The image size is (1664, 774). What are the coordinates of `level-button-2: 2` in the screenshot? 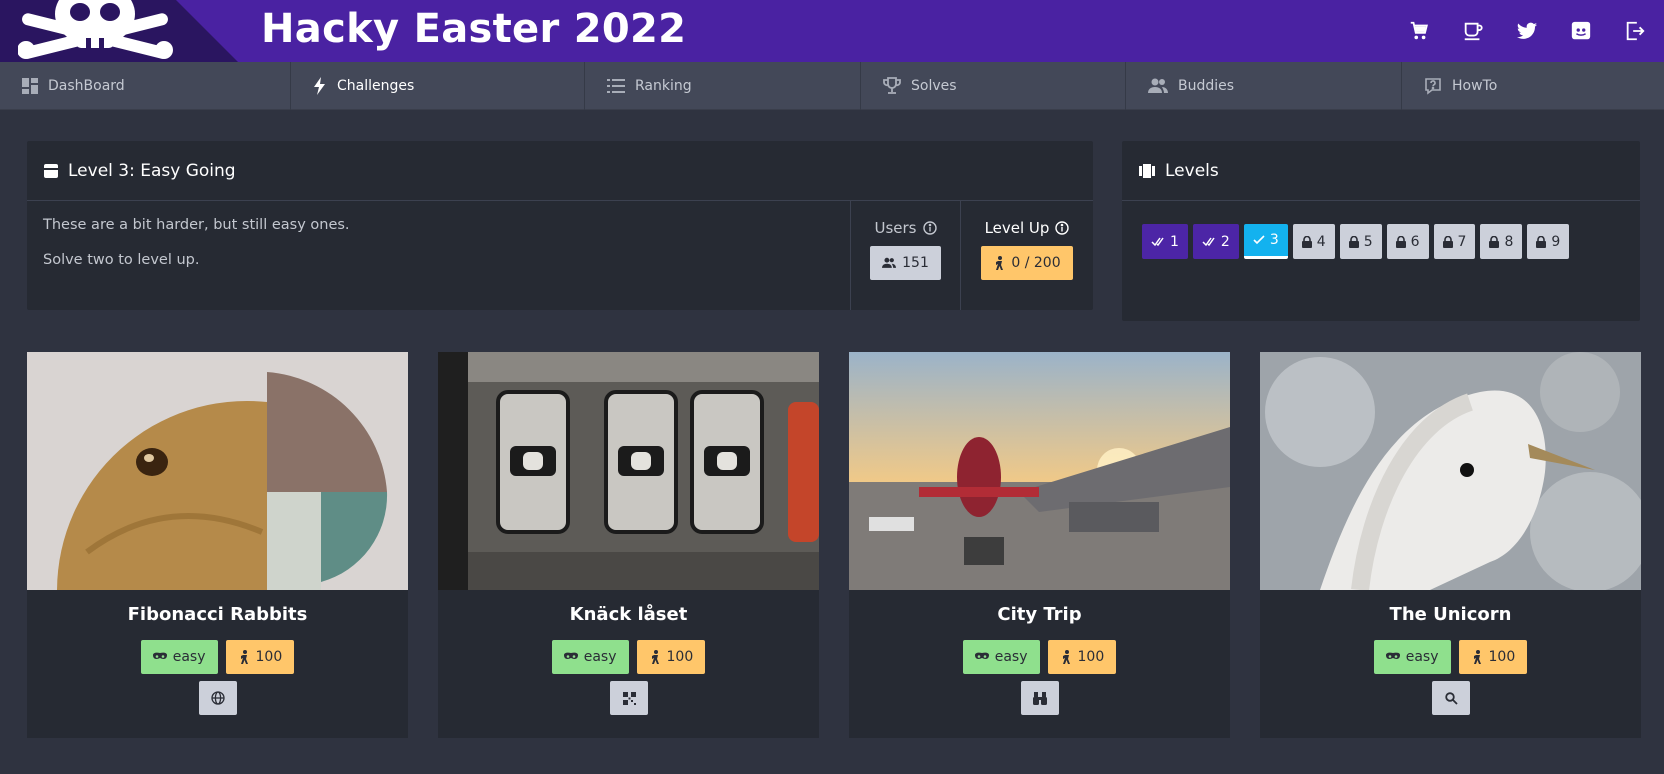 It's located at (1215, 241).